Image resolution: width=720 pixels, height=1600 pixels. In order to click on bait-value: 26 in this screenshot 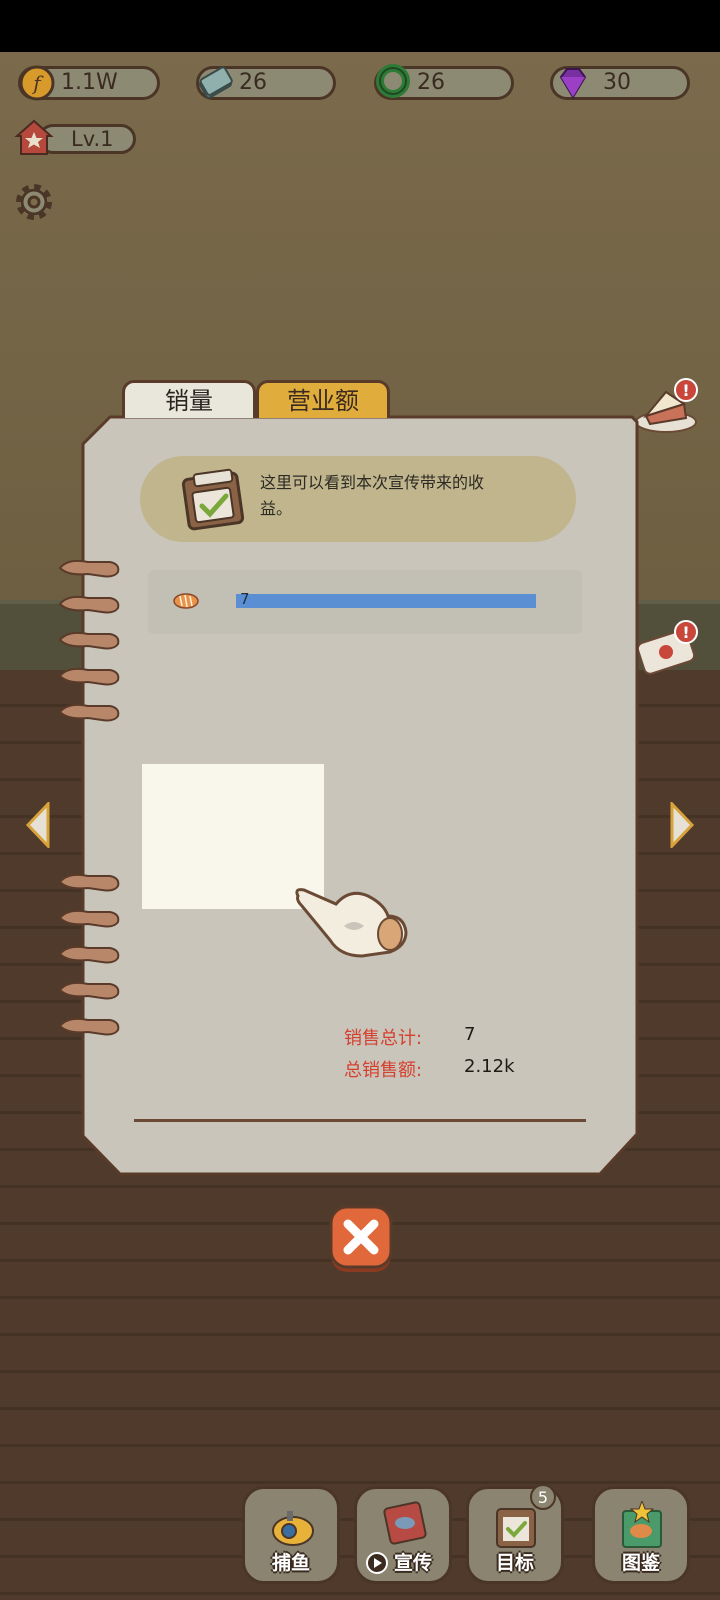, I will do `click(431, 82)`.